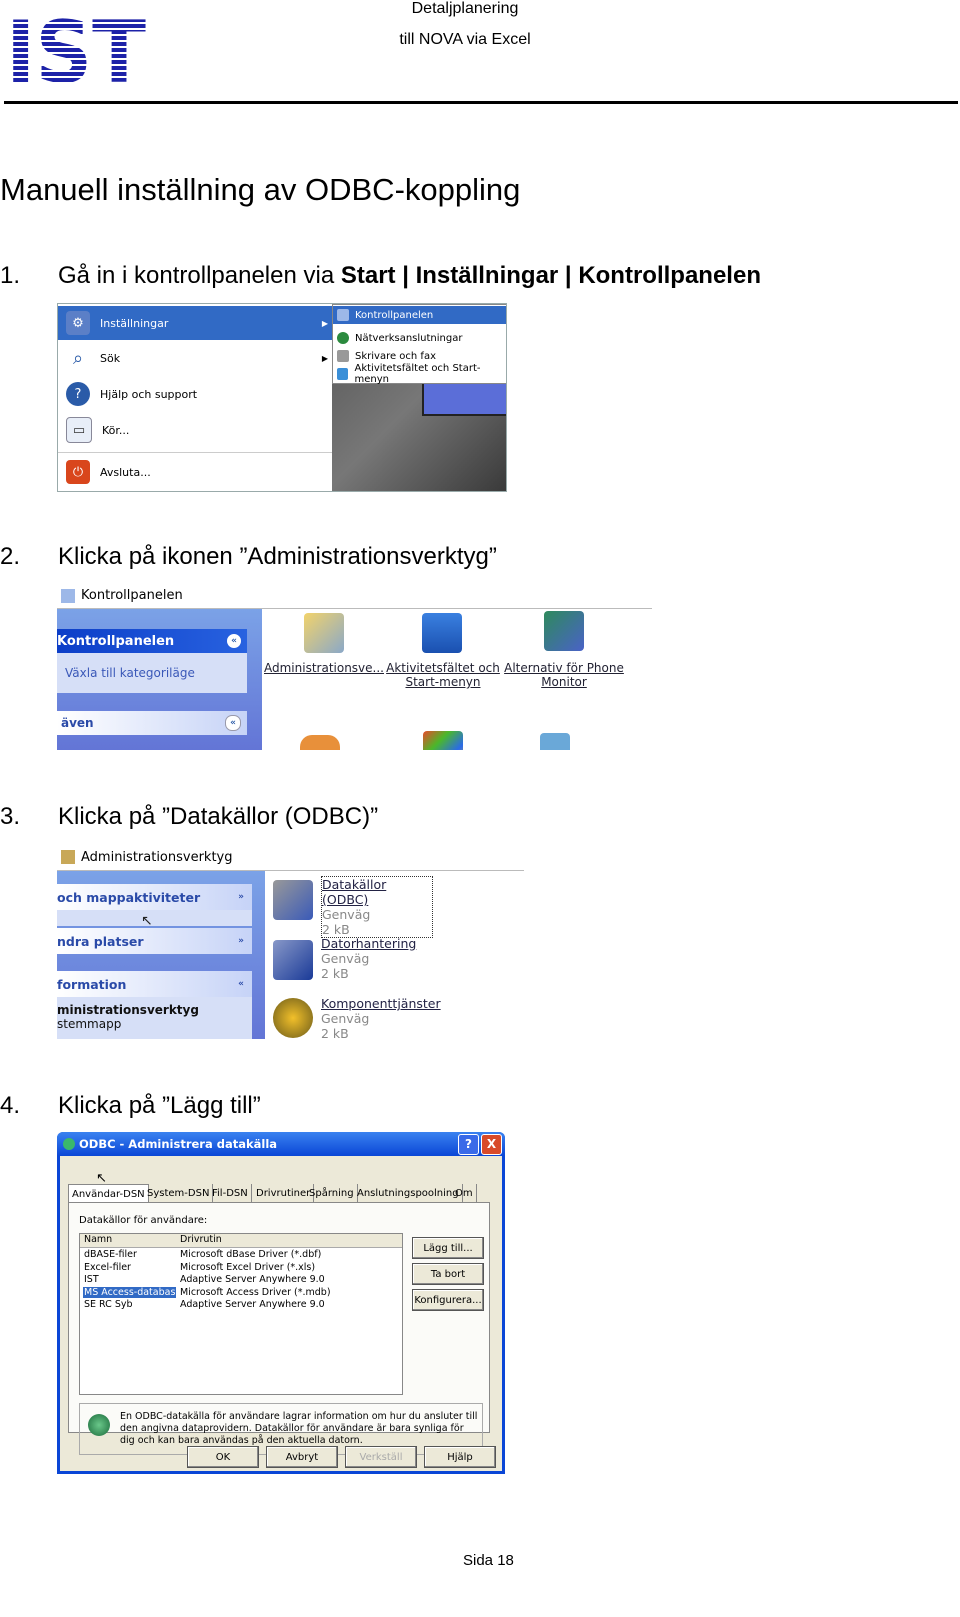 Image resolution: width=960 pixels, height=1617 pixels. I want to click on task-pane-header: Kontrollpanelen «, so click(152, 641).